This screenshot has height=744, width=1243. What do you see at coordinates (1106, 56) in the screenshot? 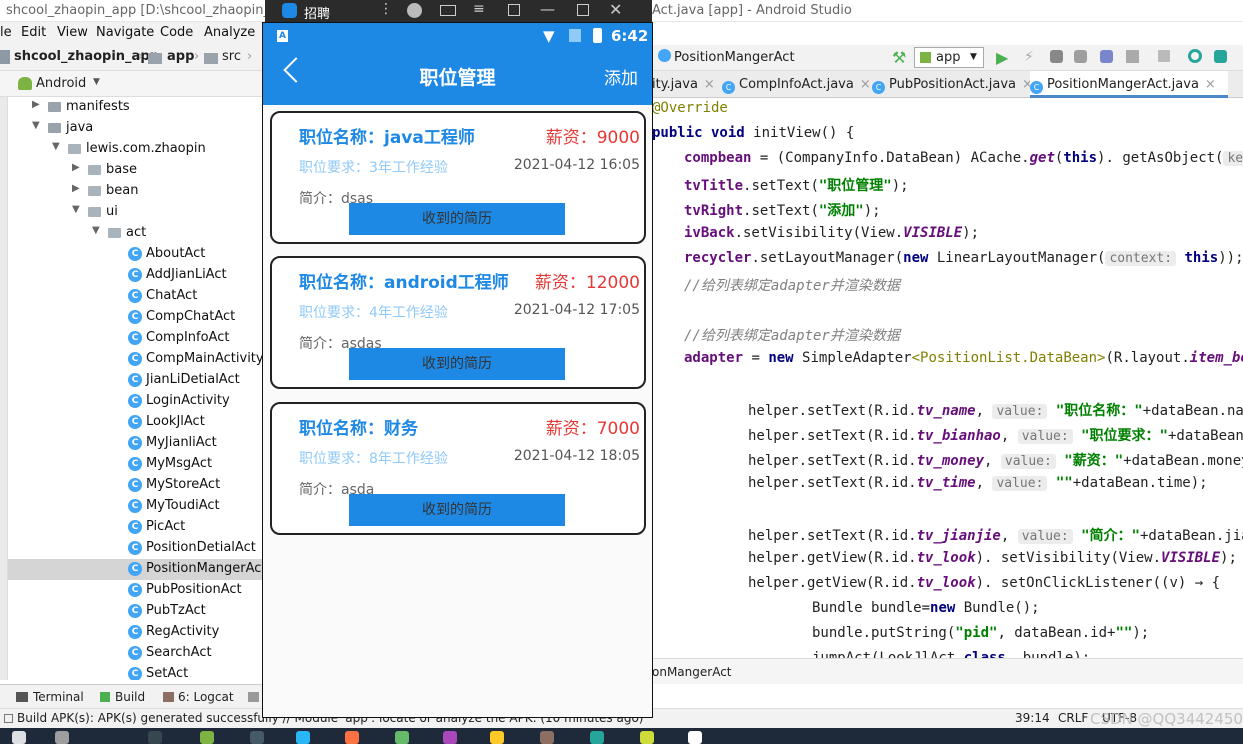
I see `attach-debugger-icon` at bounding box center [1106, 56].